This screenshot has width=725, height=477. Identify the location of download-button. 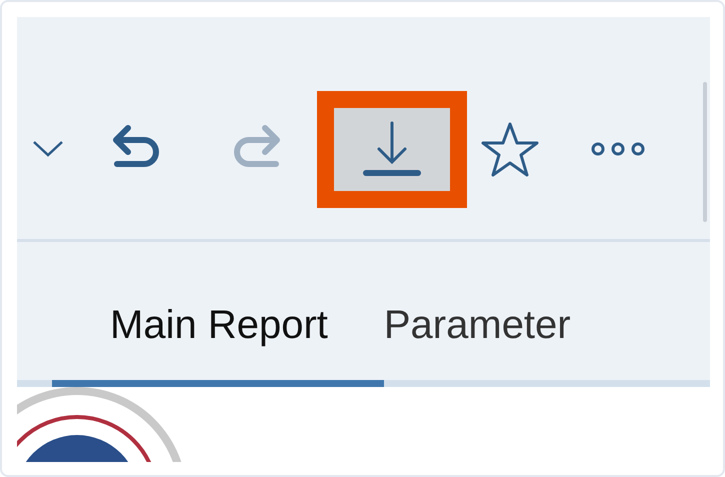
(392, 149).